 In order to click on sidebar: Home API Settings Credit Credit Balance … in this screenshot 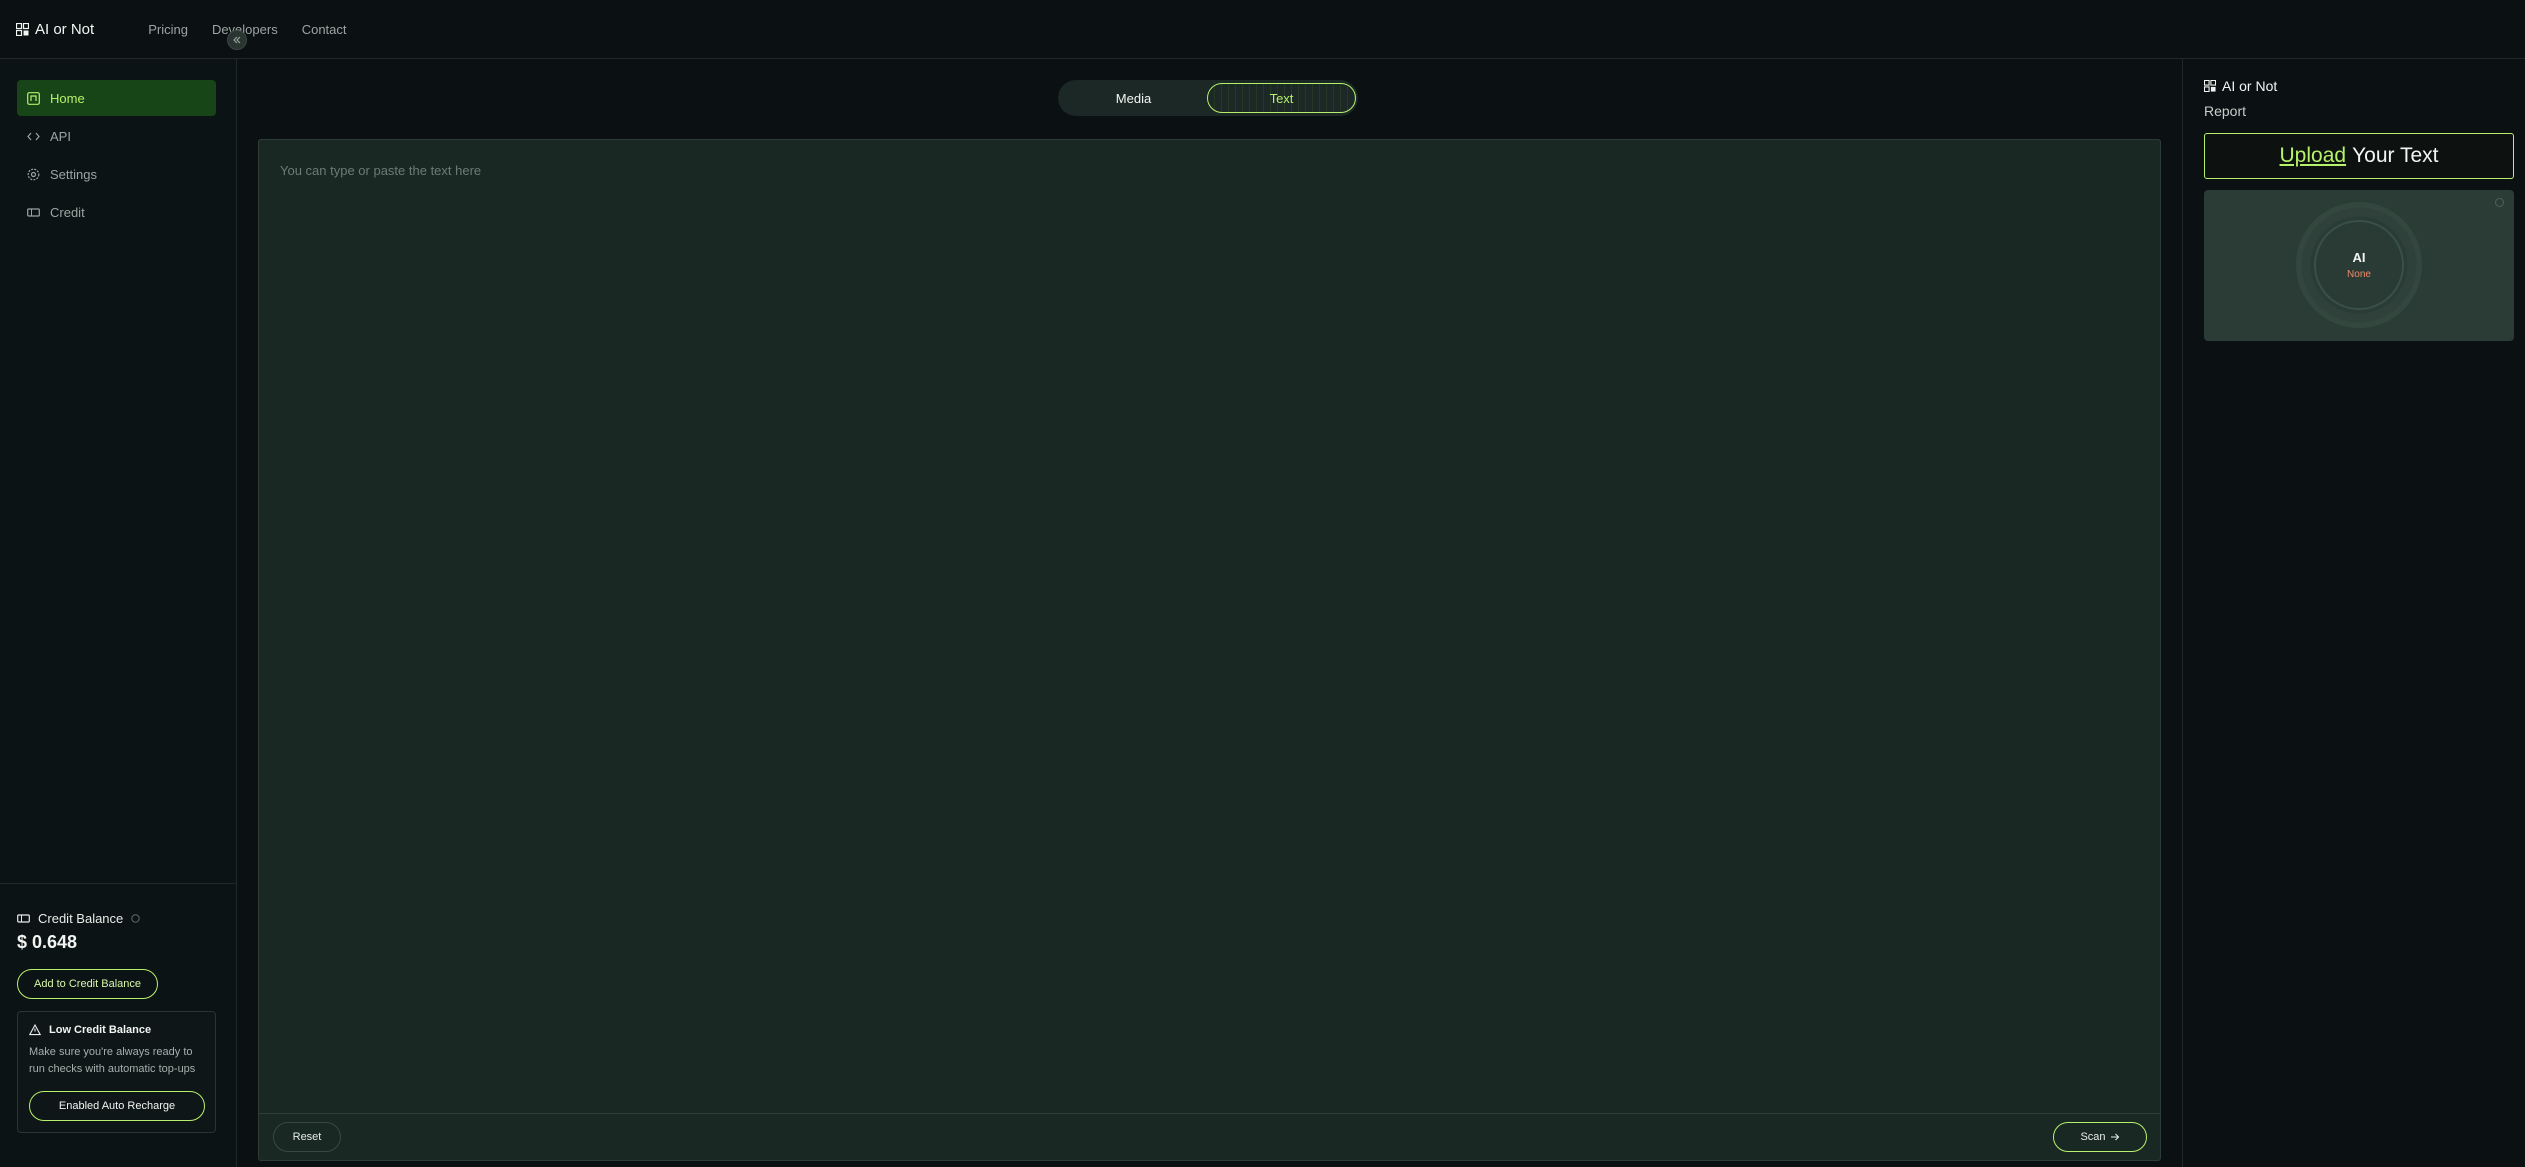, I will do `click(118, 613)`.